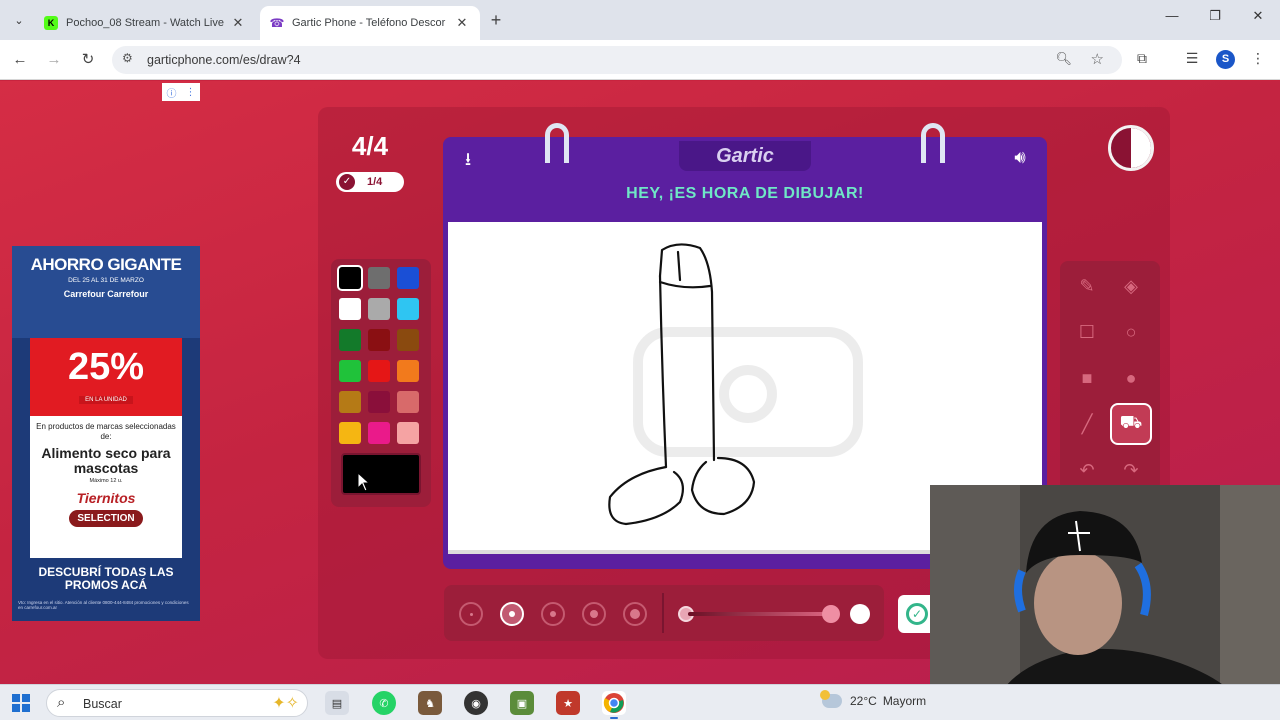 The width and height of the screenshot is (1280, 720). I want to click on minecraft-icon: ▣, so click(522, 703).